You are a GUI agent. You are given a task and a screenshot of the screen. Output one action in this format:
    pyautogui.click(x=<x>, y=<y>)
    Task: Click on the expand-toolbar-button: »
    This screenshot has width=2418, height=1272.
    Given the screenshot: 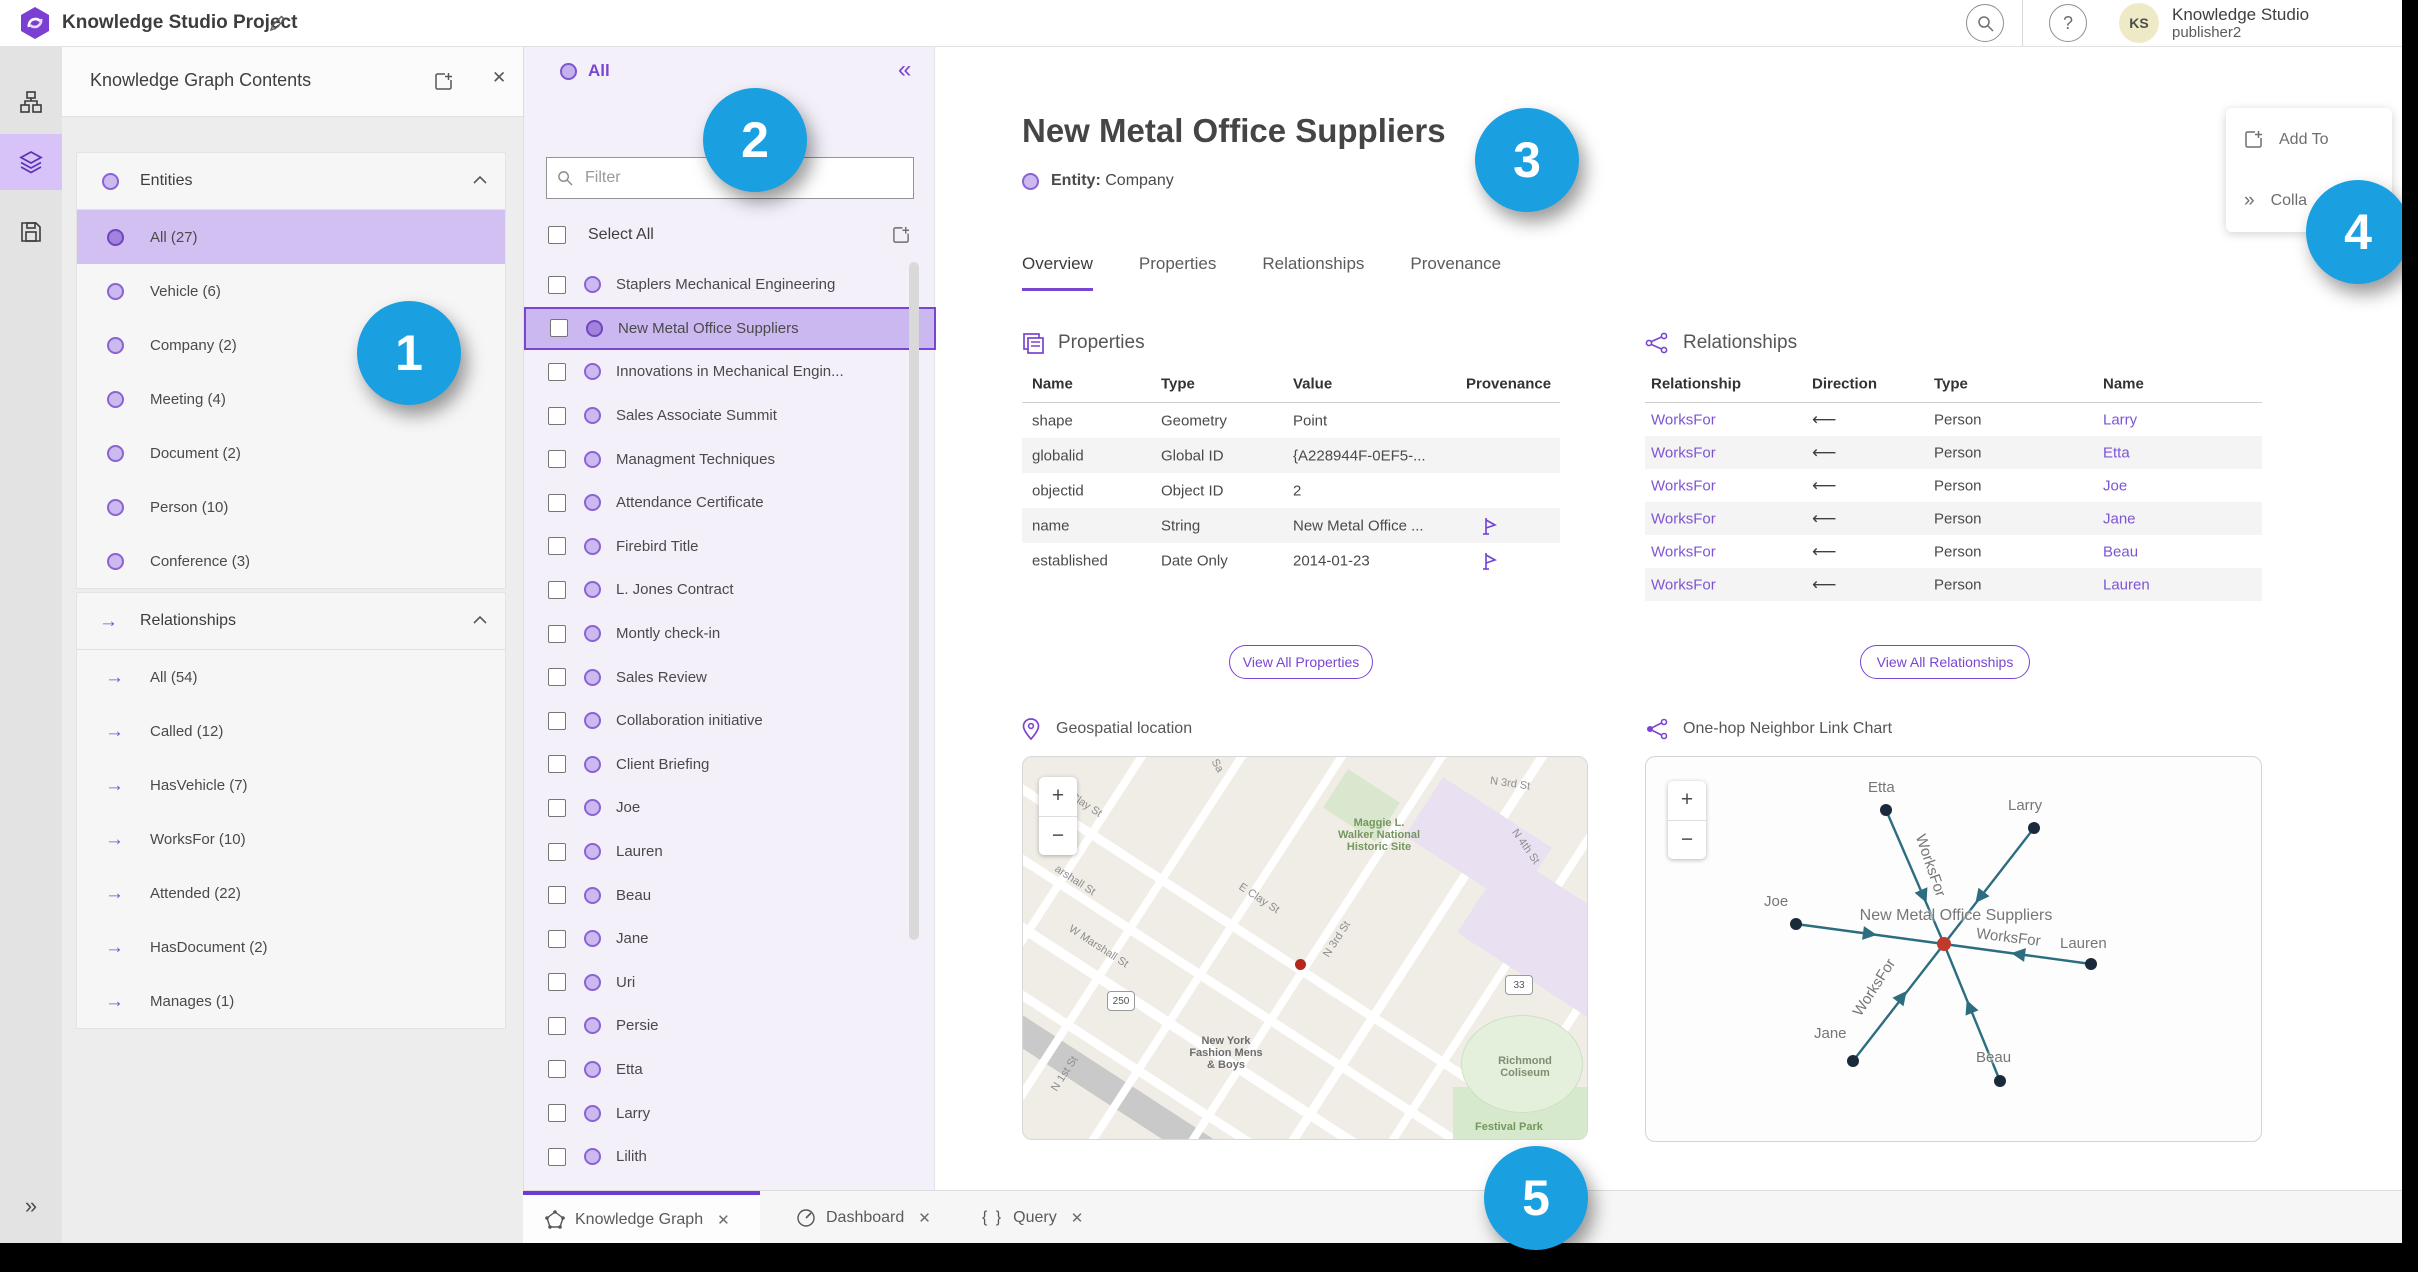 What is the action you would take?
    pyautogui.click(x=31, y=1206)
    